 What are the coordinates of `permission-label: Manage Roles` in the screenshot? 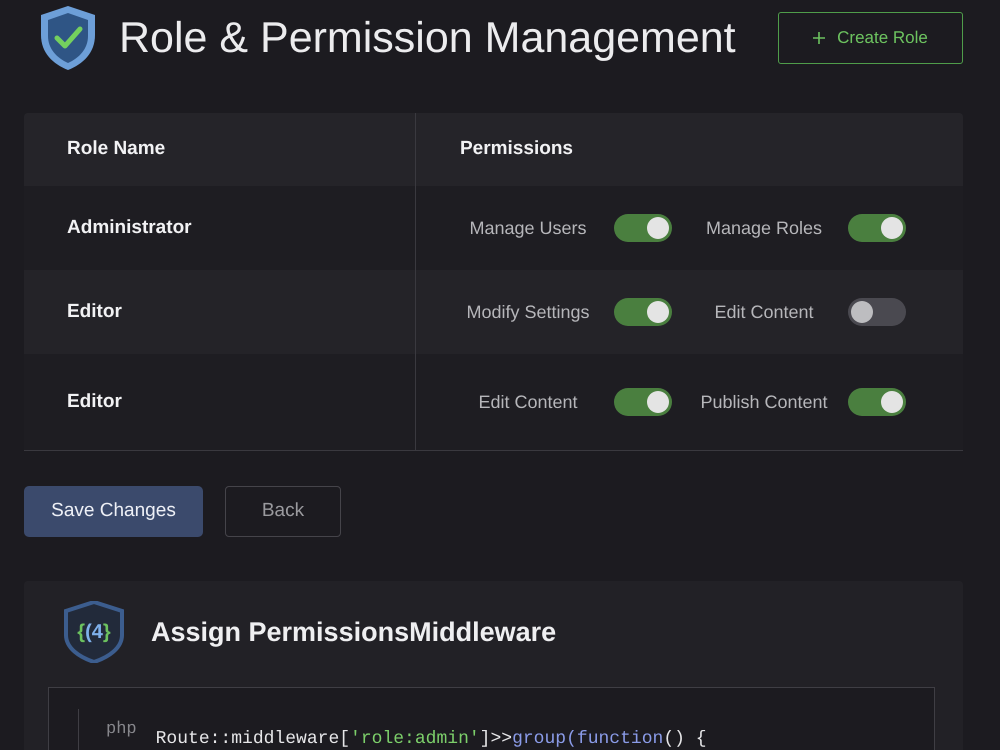 It's located at (764, 228).